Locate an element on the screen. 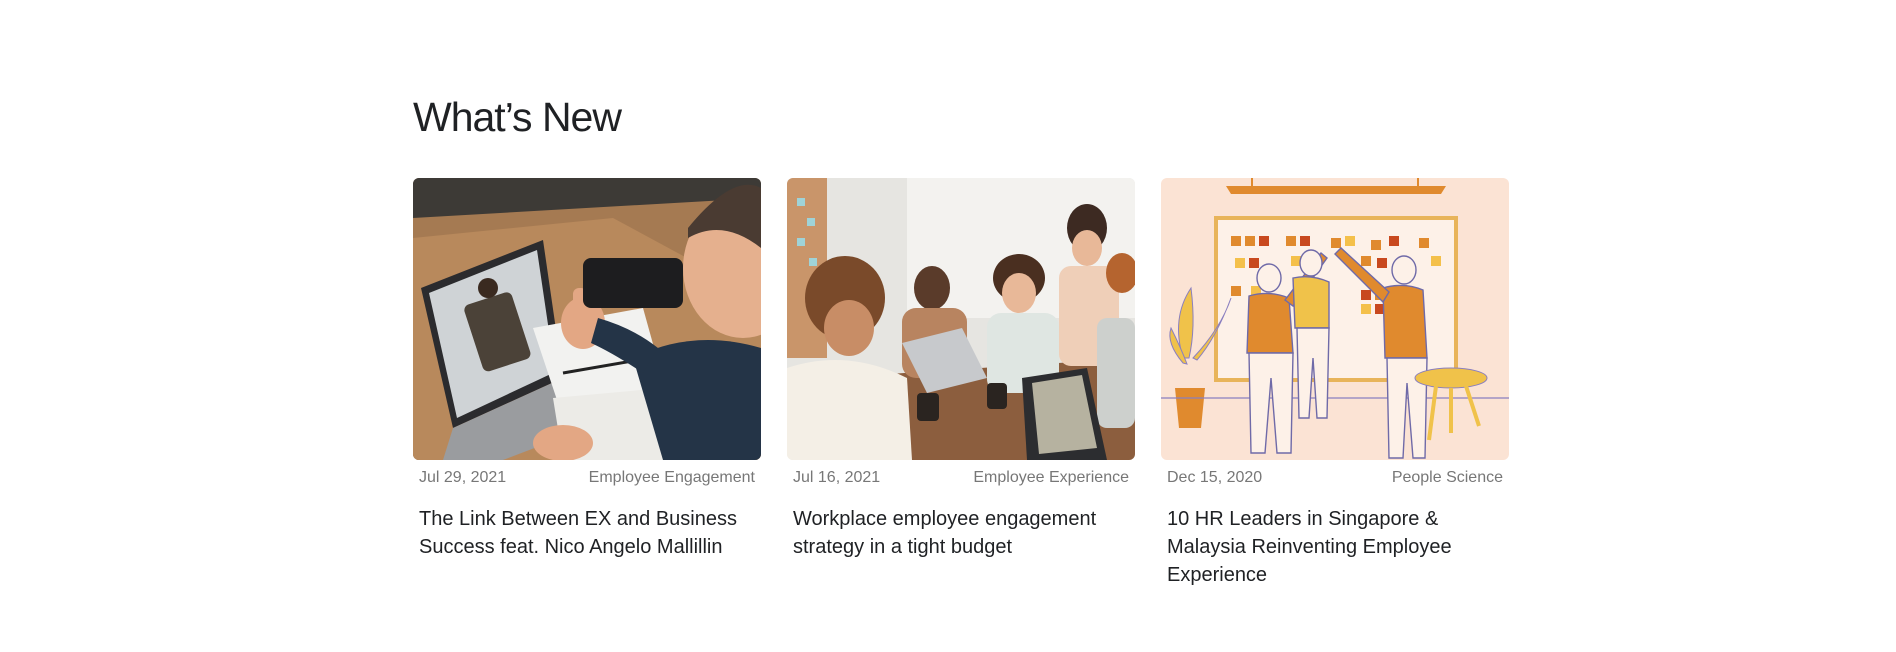  high-five-illustration-icon is located at coordinates (1335, 319).